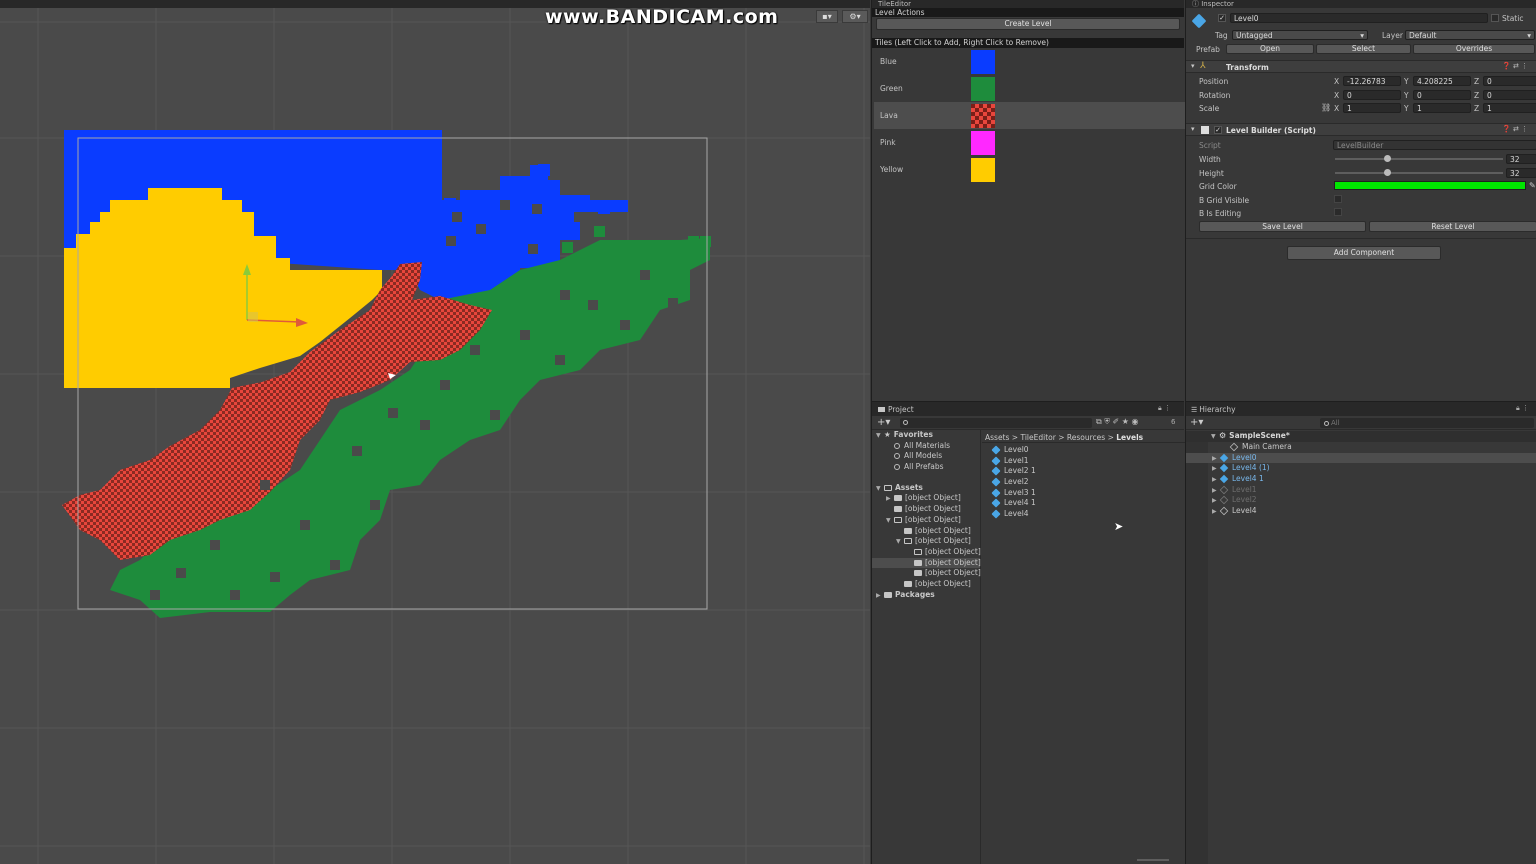 The width and height of the screenshot is (1536, 864). What do you see at coordinates (1363, 49) in the screenshot?
I see `prefab-select-button: Select` at bounding box center [1363, 49].